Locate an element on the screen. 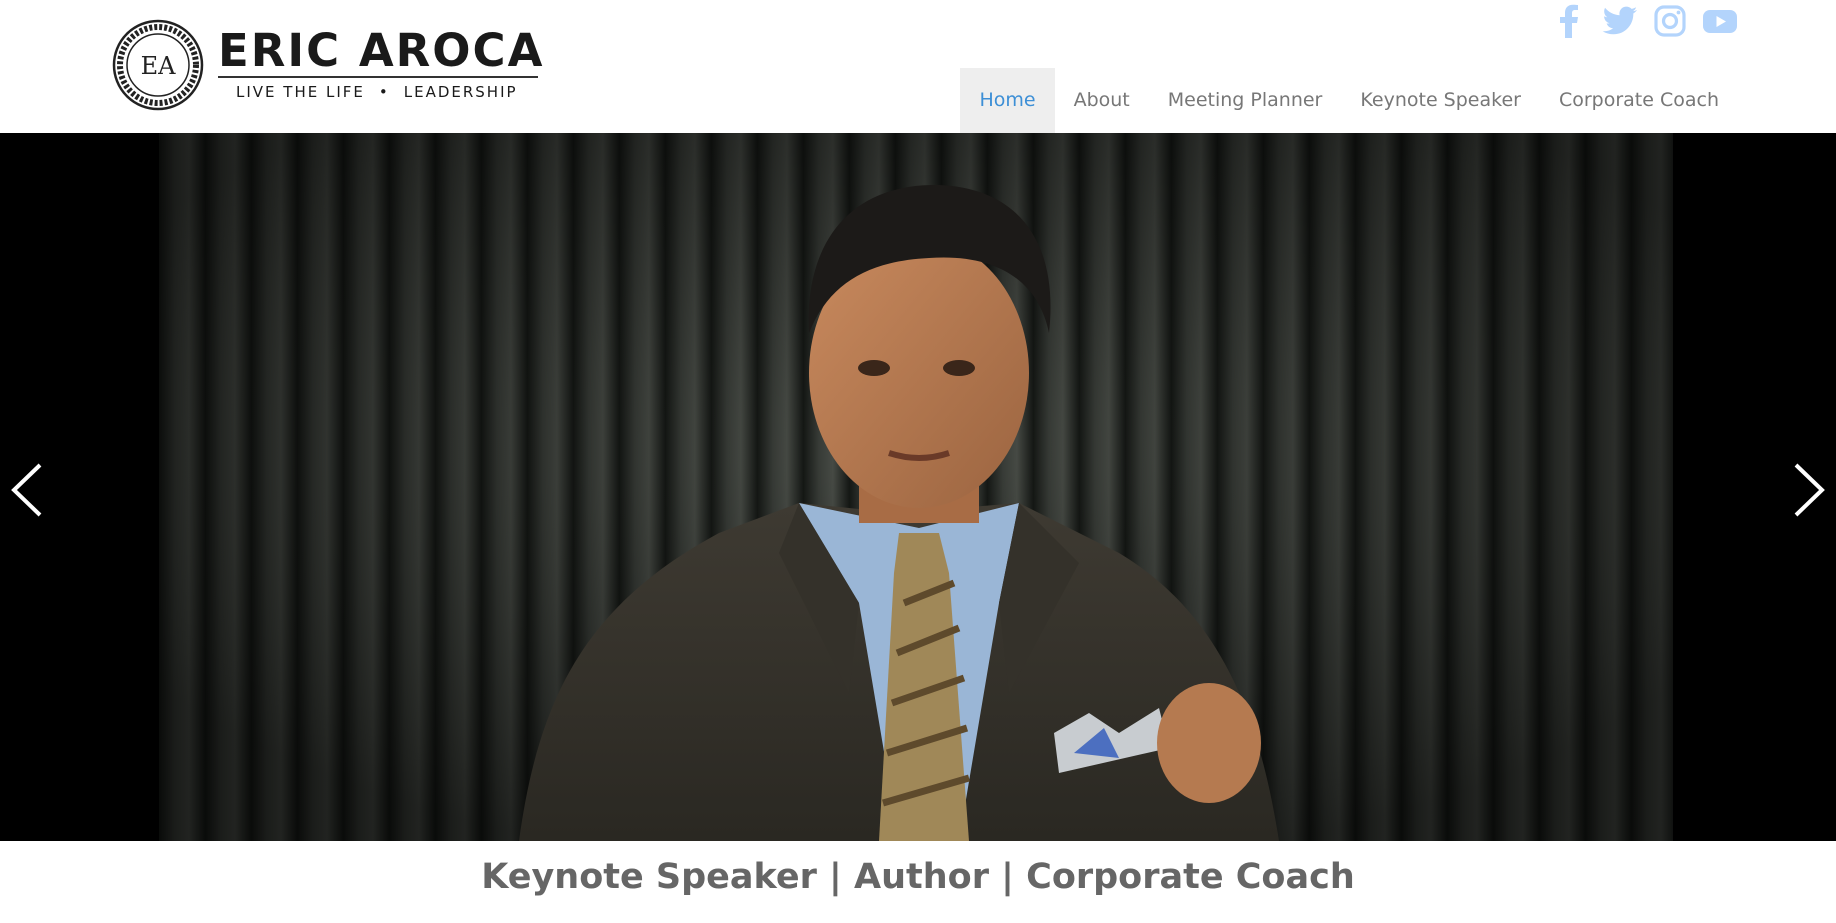 The image size is (1836, 923). site-header: EA ERIC AROCA LIVE THE LIFE • LEADERSHIP is located at coordinates (918, 66).